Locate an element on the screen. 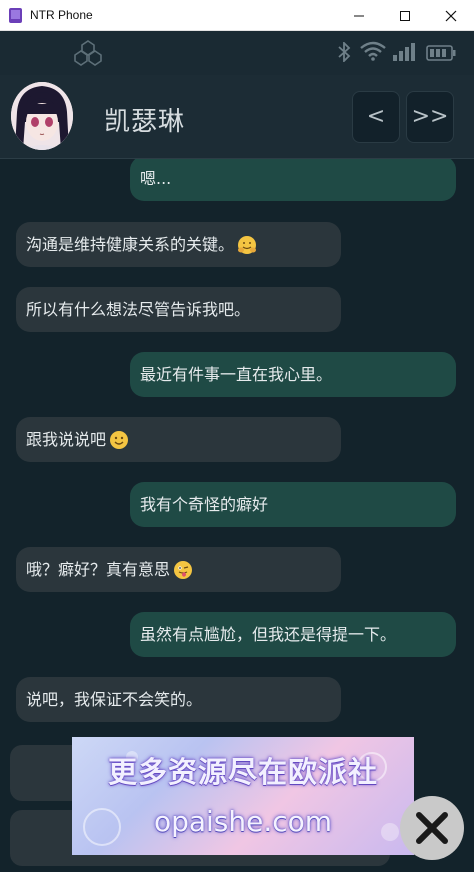 Image resolution: width=474 pixels, height=872 pixels. network-cube-icon is located at coordinates (88, 53).